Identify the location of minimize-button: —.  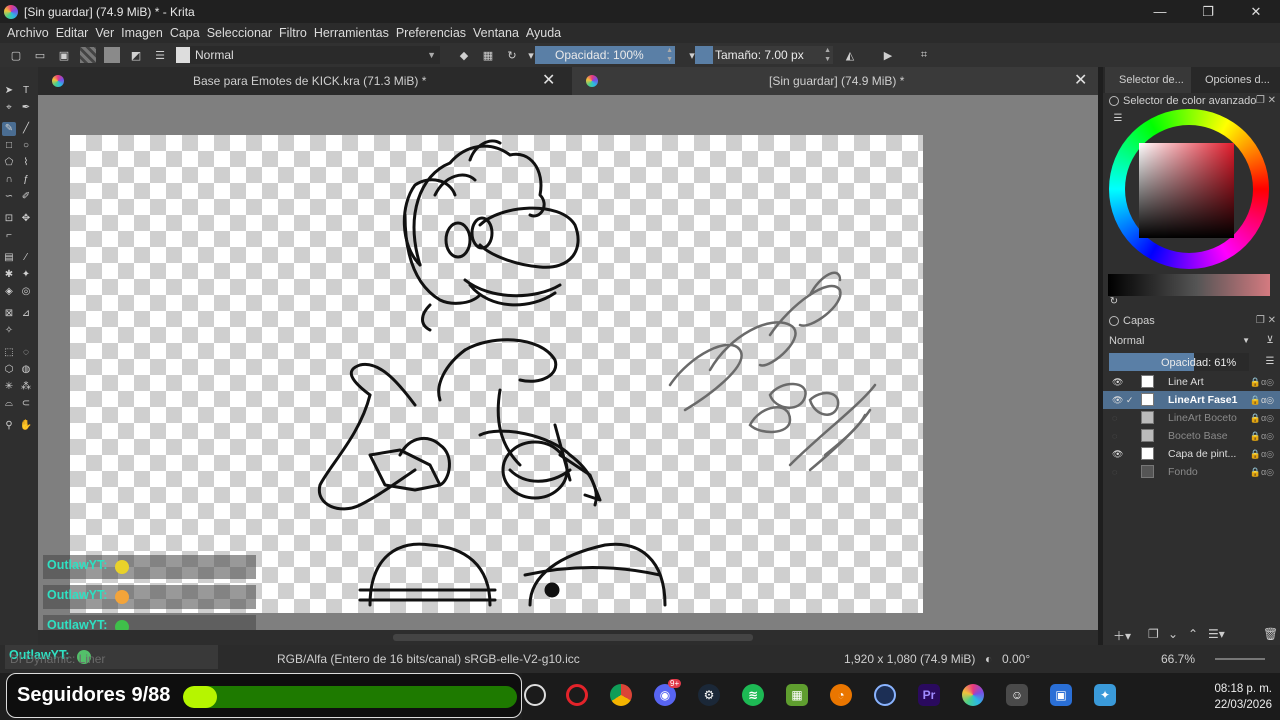
(1160, 11).